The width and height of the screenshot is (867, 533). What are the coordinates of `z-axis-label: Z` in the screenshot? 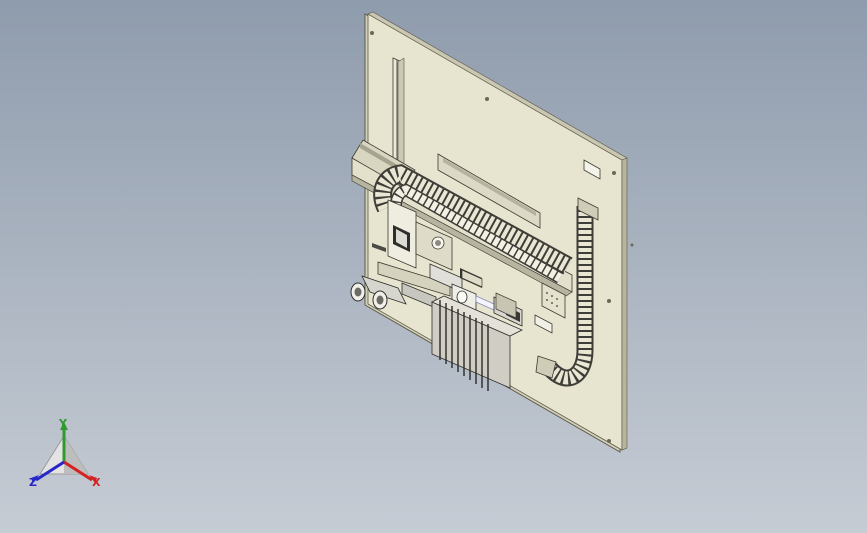 It's located at (33, 482).